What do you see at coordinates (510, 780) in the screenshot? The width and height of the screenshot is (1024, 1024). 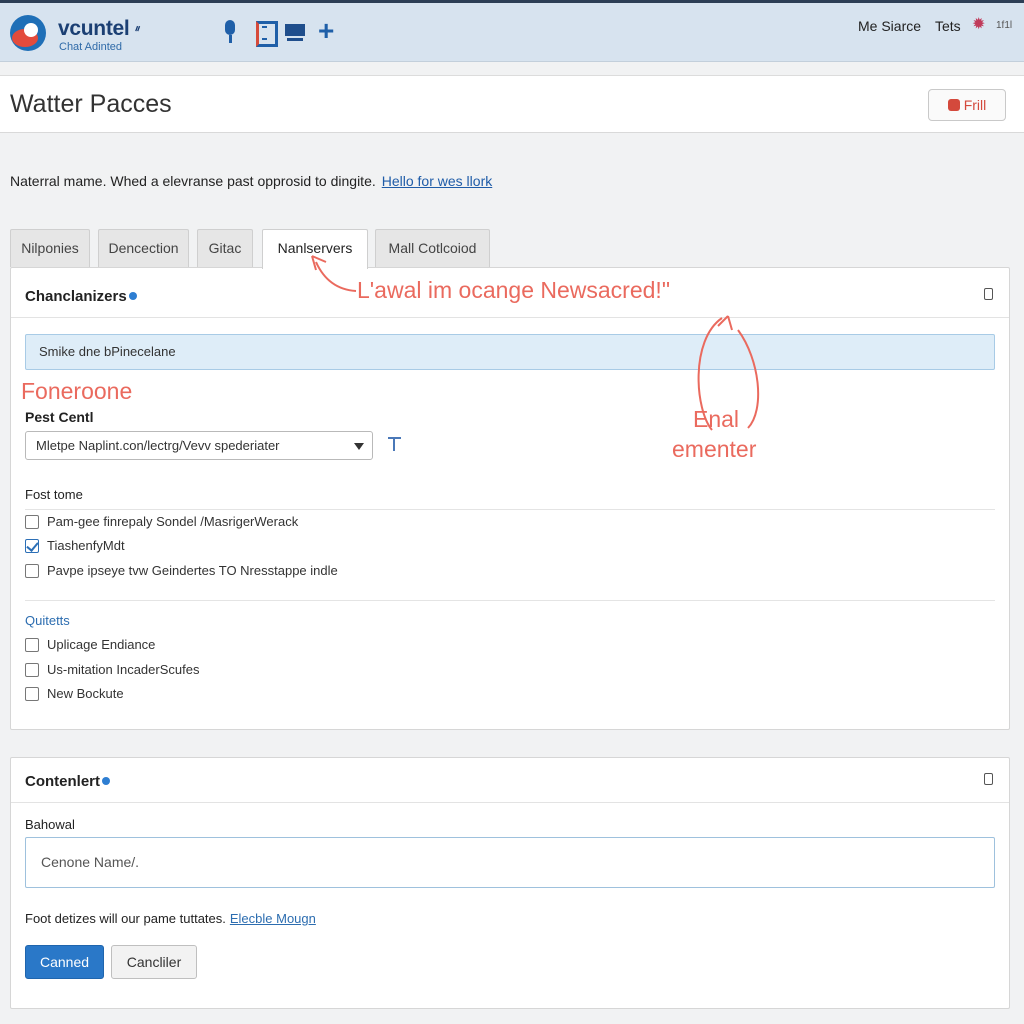 I see `card-header: Contenlert` at bounding box center [510, 780].